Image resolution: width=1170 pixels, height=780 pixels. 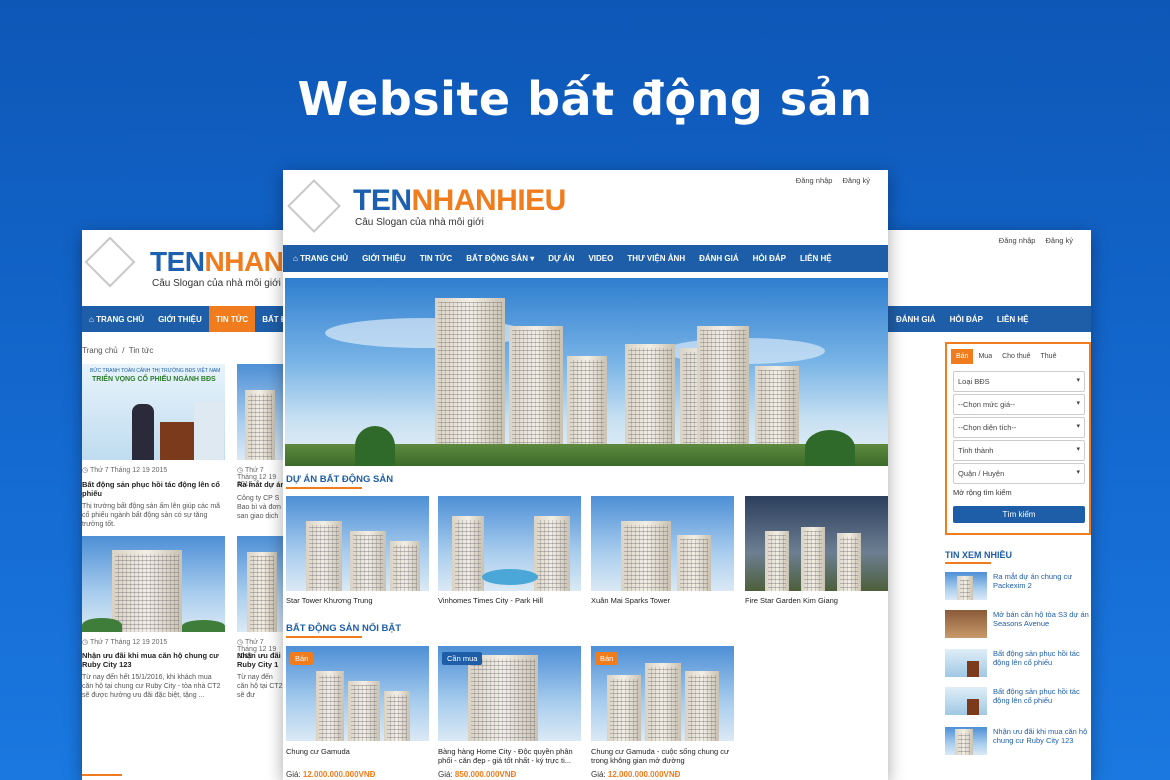 What do you see at coordinates (260, 484) in the screenshot?
I see `news-title: Ra mắt dự án` at bounding box center [260, 484].